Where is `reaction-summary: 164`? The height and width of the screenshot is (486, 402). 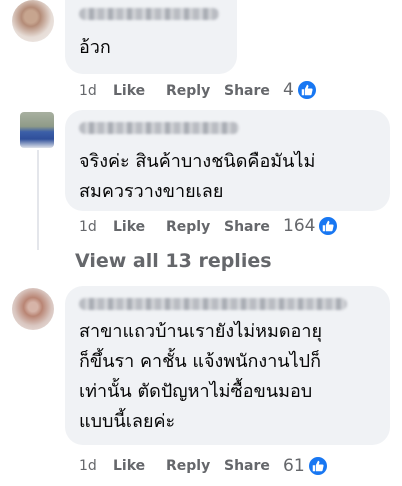
reaction-summary: 164 is located at coordinates (311, 226).